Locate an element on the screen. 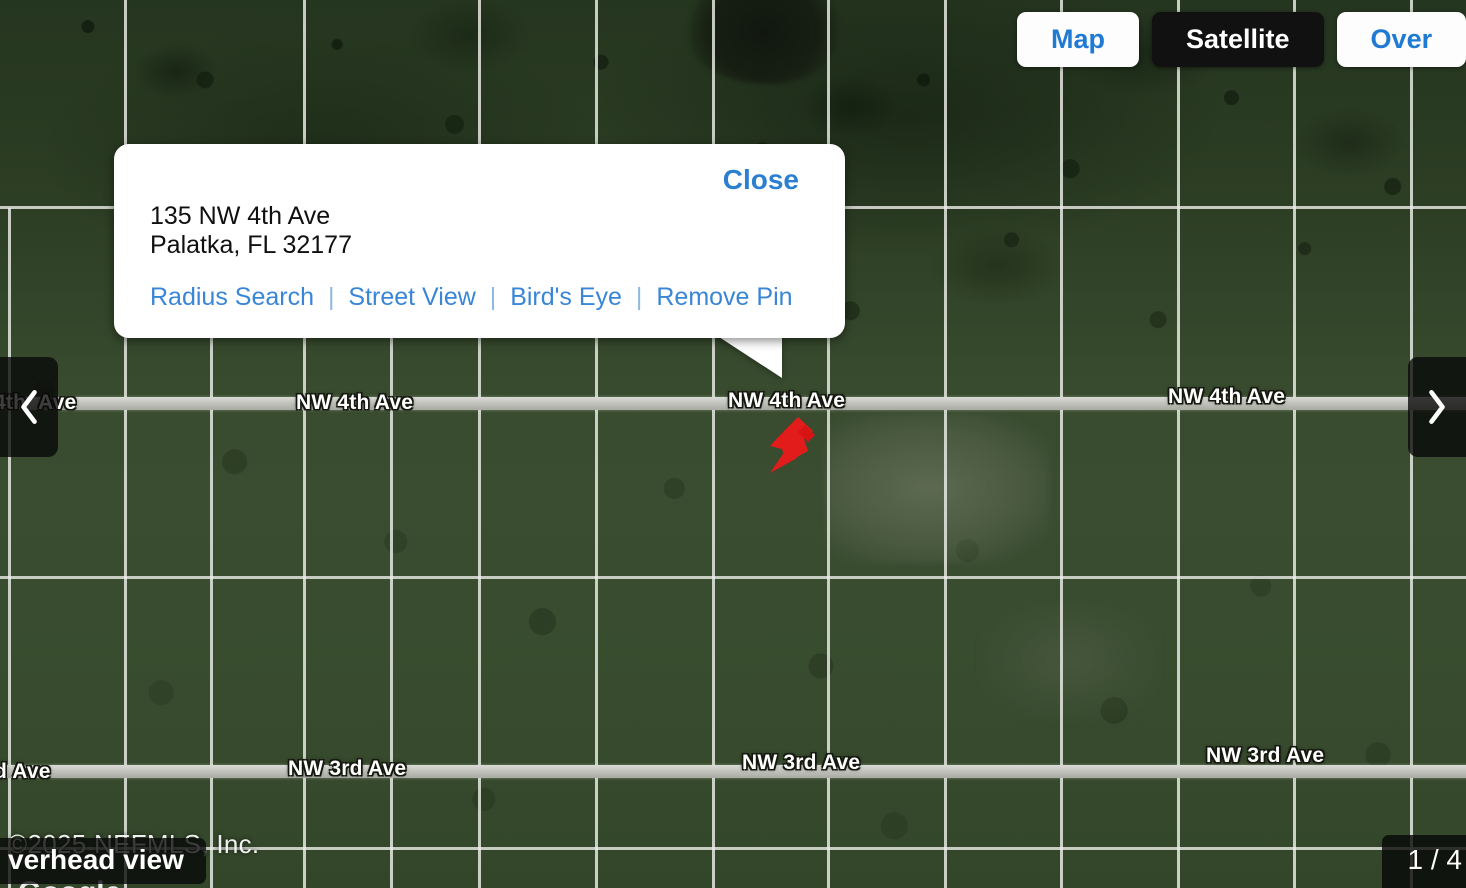 This screenshot has height=888, width=1466. street-view-link: Street View is located at coordinates (411, 297).